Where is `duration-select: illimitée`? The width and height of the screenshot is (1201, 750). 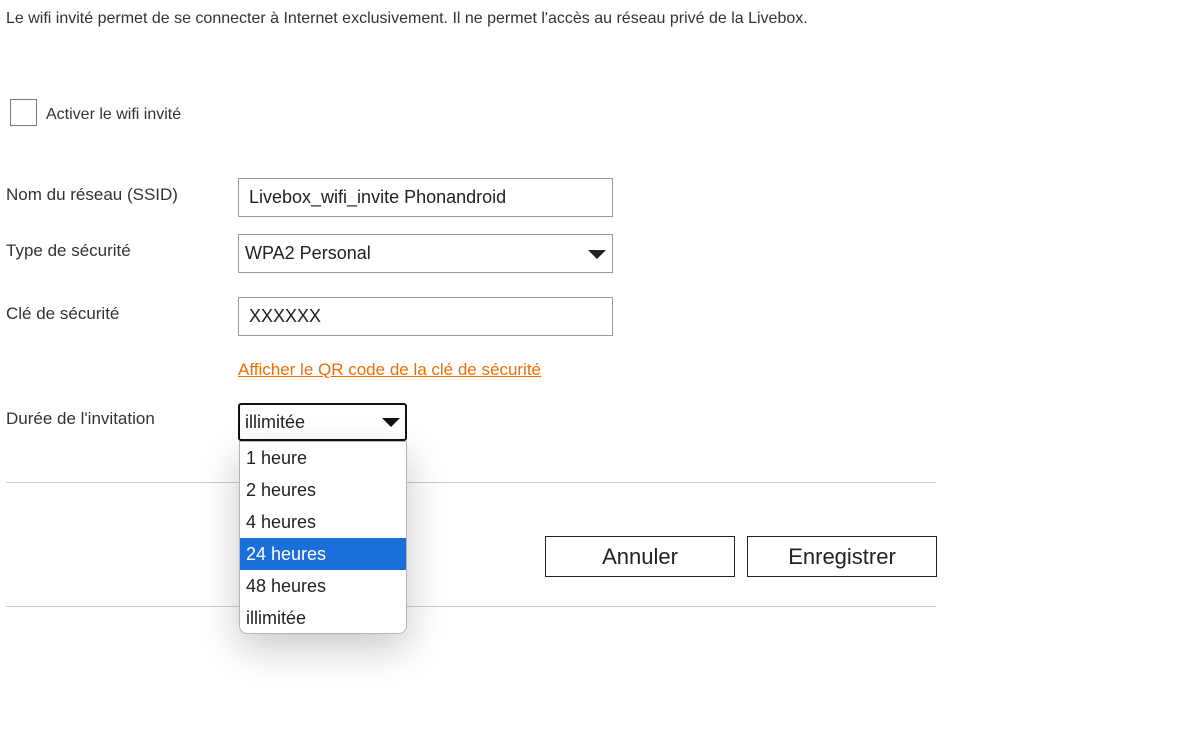
duration-select: illimitée is located at coordinates (322, 422).